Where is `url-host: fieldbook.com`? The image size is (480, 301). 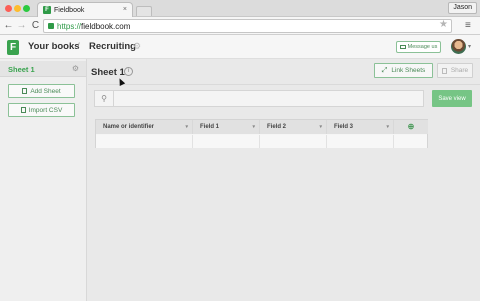
url-host: fieldbook.com is located at coordinates (106, 26).